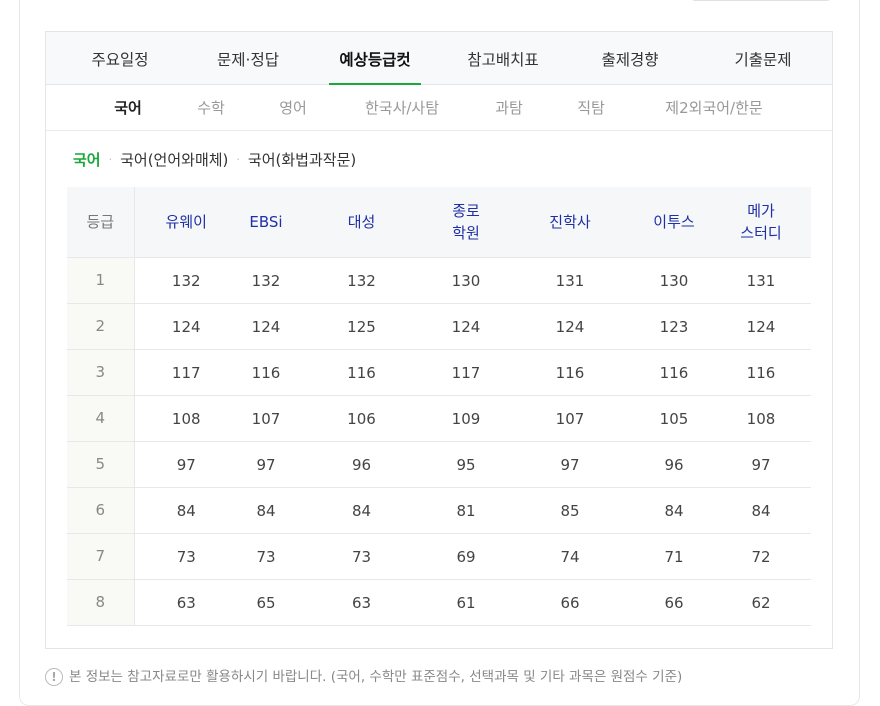 The image size is (880, 706). Describe the element at coordinates (402, 107) in the screenshot. I see `subtab-history-social: 한국사/사탐` at that location.